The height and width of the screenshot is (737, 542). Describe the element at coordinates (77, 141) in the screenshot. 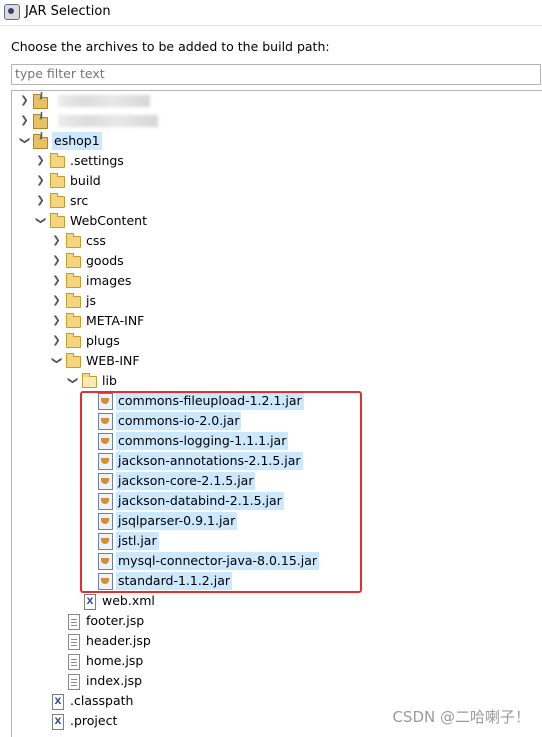

I see `tree-item-label: eshop1` at that location.